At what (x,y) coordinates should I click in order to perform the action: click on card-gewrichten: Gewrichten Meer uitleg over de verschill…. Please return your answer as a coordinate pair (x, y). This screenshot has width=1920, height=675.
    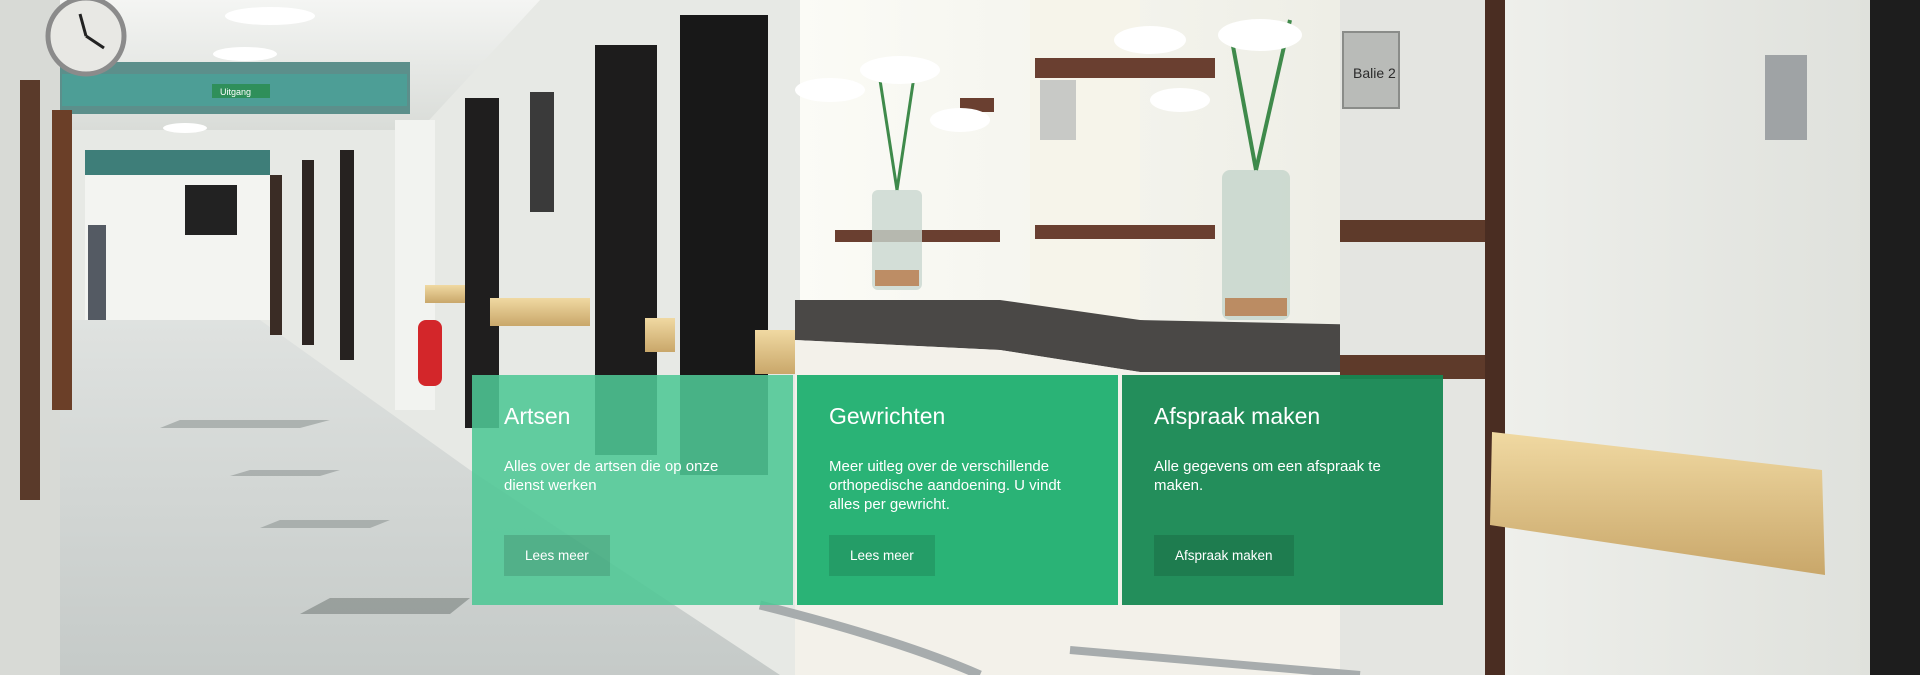
    Looking at the image, I should click on (957, 490).